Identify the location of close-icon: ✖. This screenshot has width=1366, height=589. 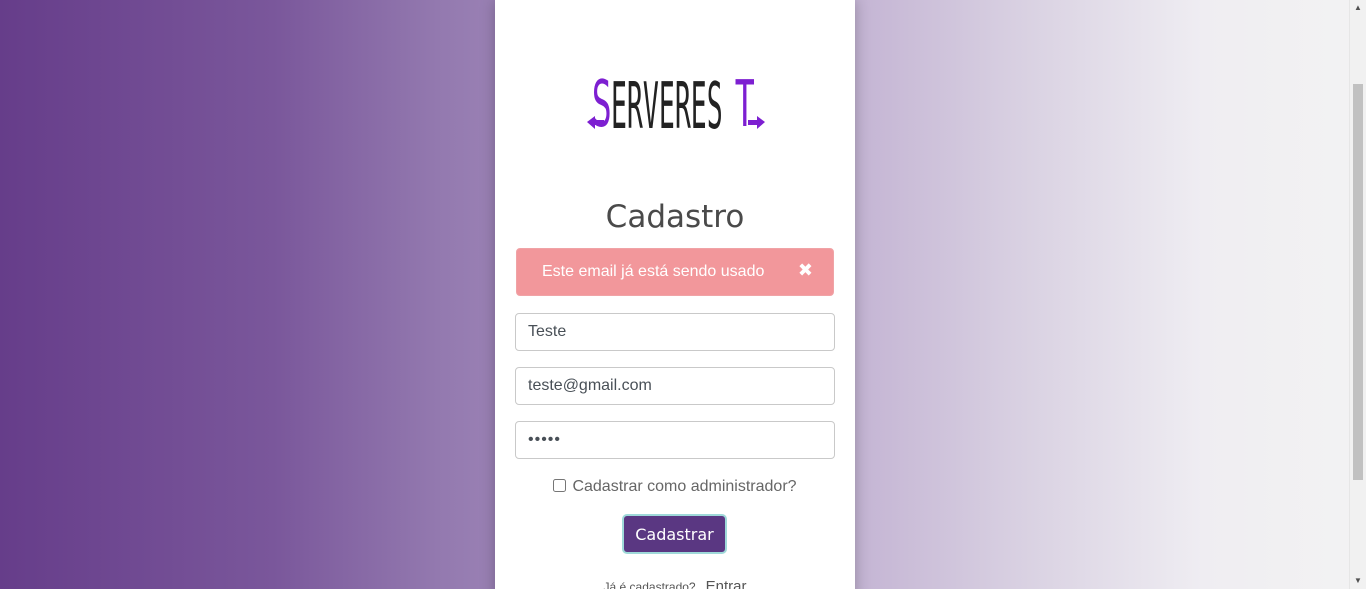
(805, 270).